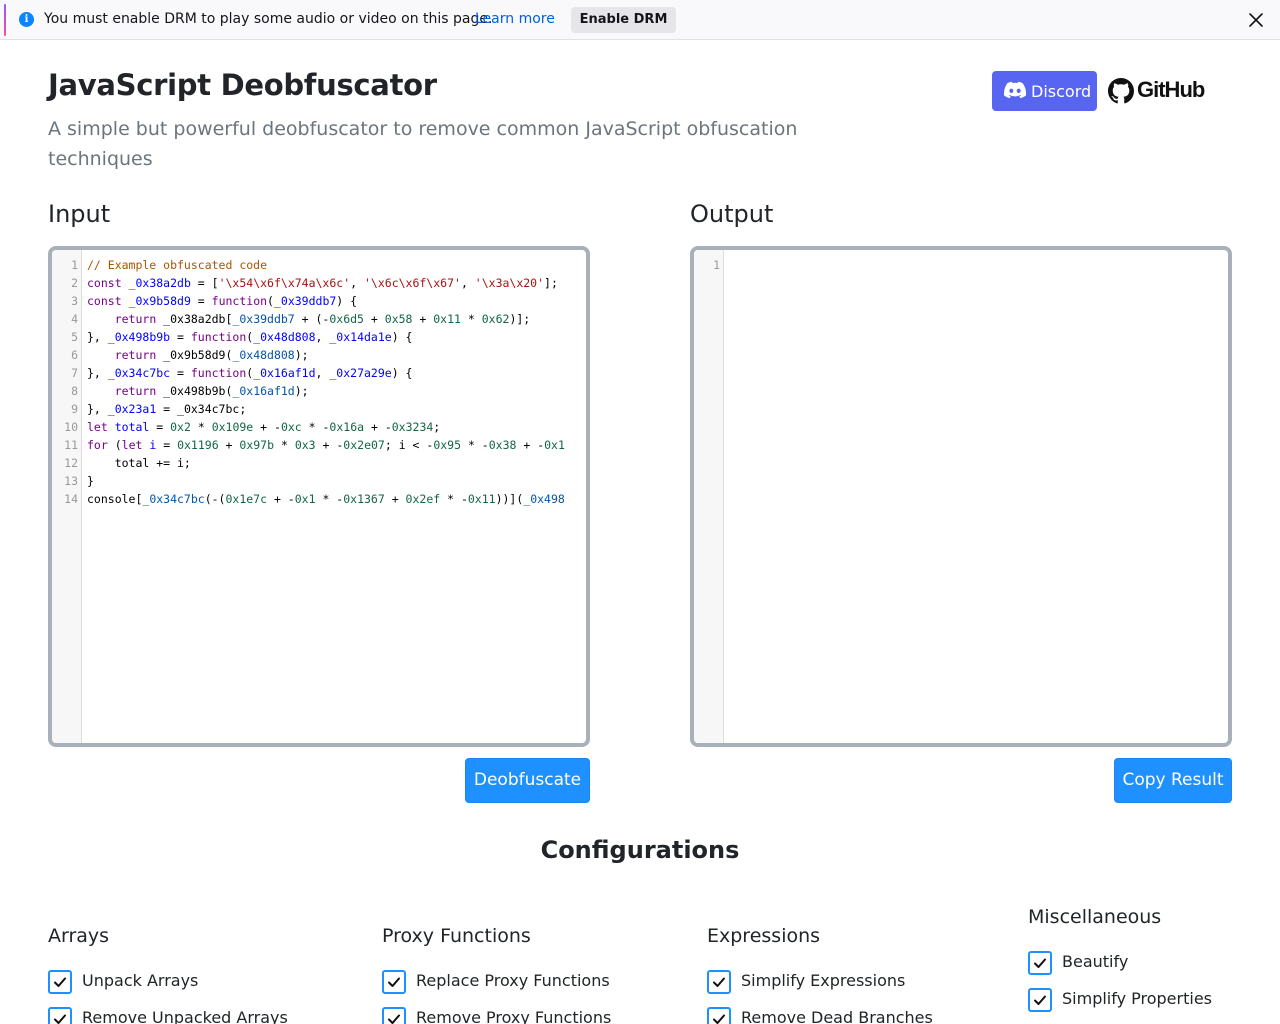 This screenshot has height=1024, width=1280. I want to click on output-gutter: 1, so click(709, 496).